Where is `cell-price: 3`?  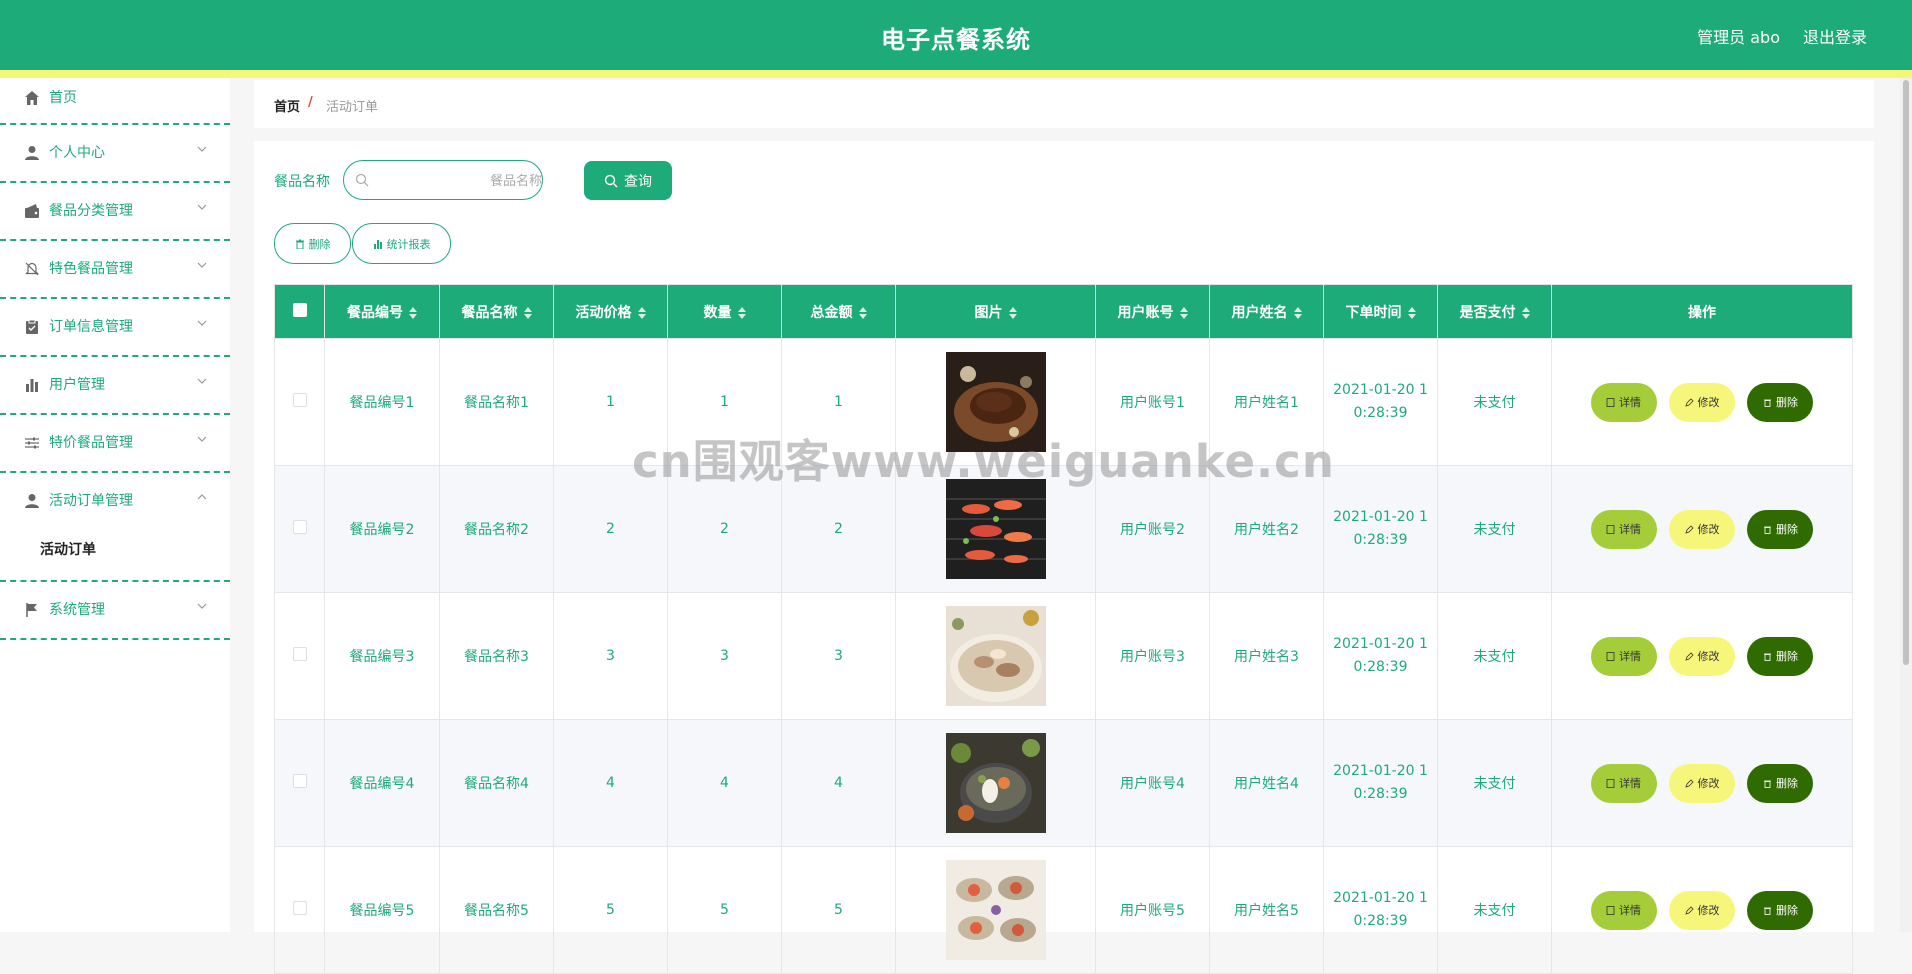
cell-price: 3 is located at coordinates (610, 656).